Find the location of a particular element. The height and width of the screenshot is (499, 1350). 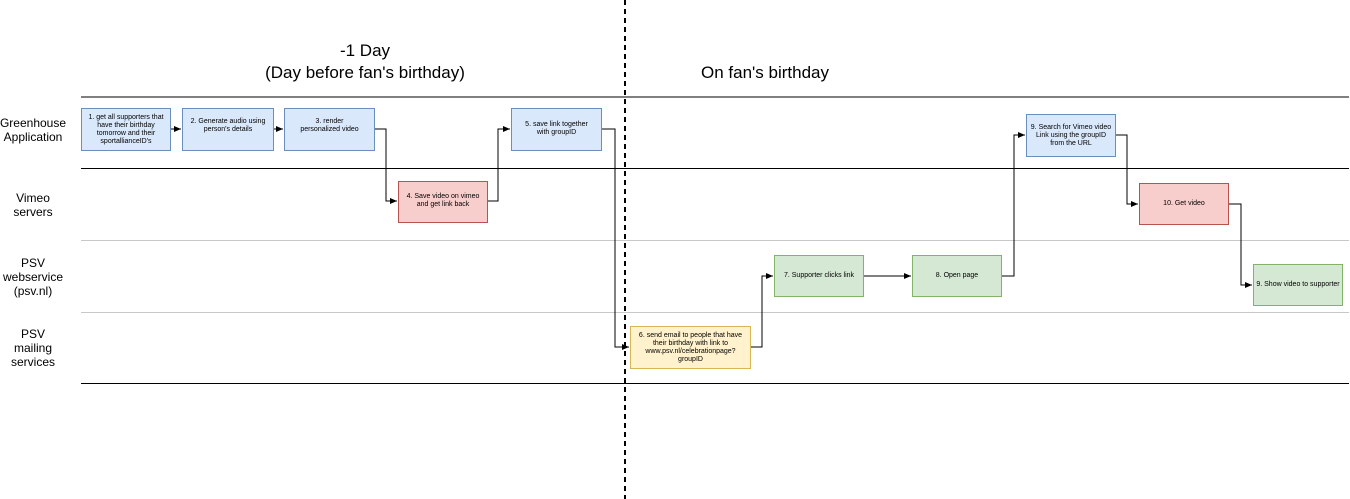

lane-label-line: Greenhouse is located at coordinates (33, 123).